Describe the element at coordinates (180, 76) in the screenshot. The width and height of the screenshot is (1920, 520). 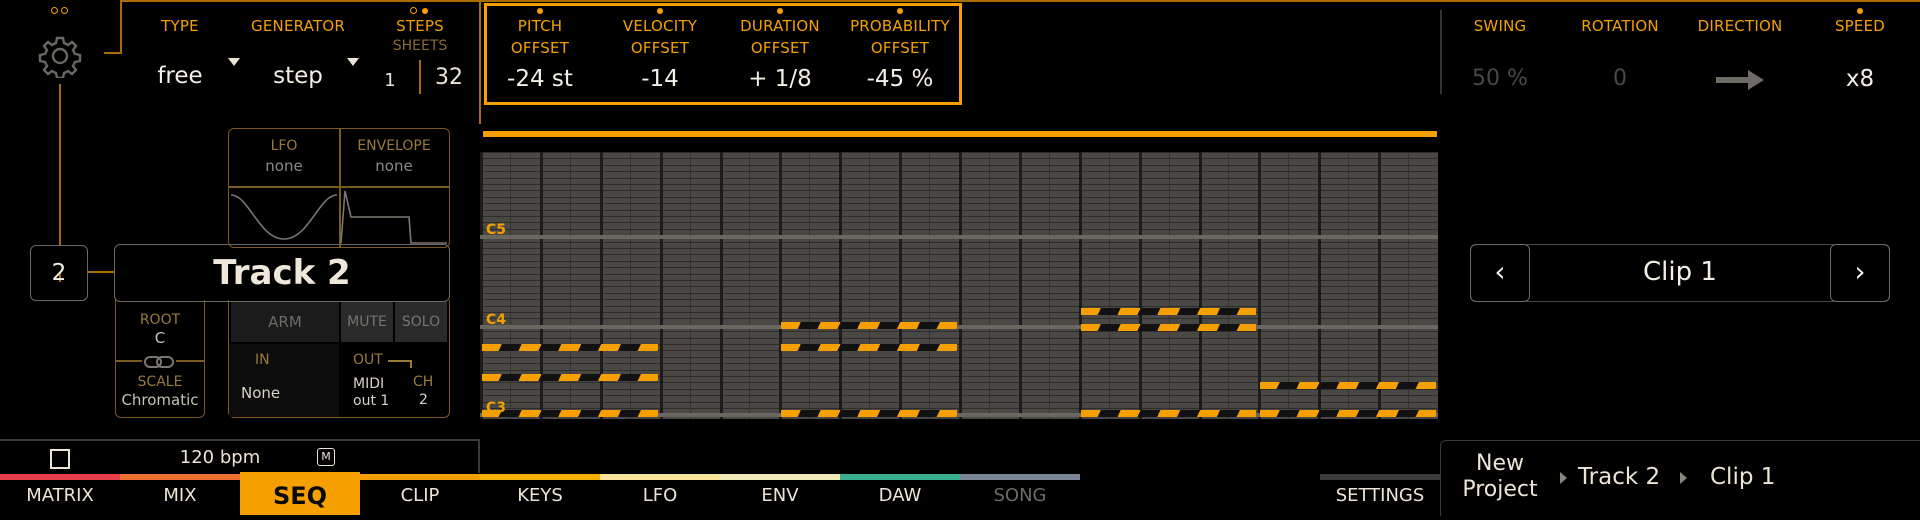
I see `type-value: free` at that location.